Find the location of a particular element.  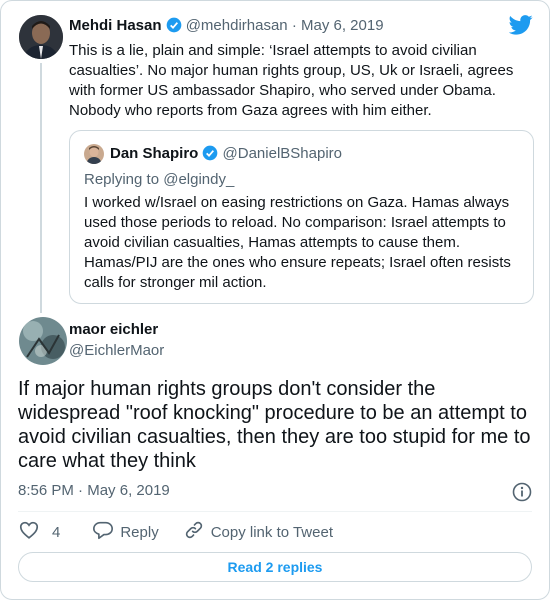

parent-handle: @mehdirhasan is located at coordinates (237, 25).